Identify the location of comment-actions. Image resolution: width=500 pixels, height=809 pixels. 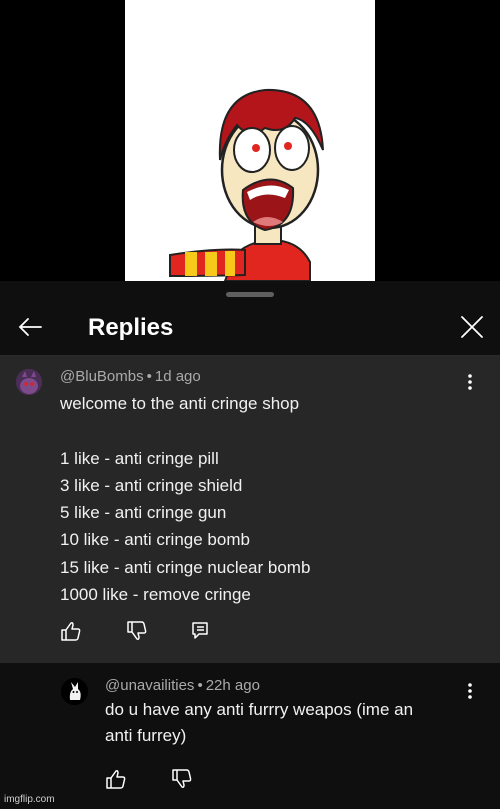
(160, 632).